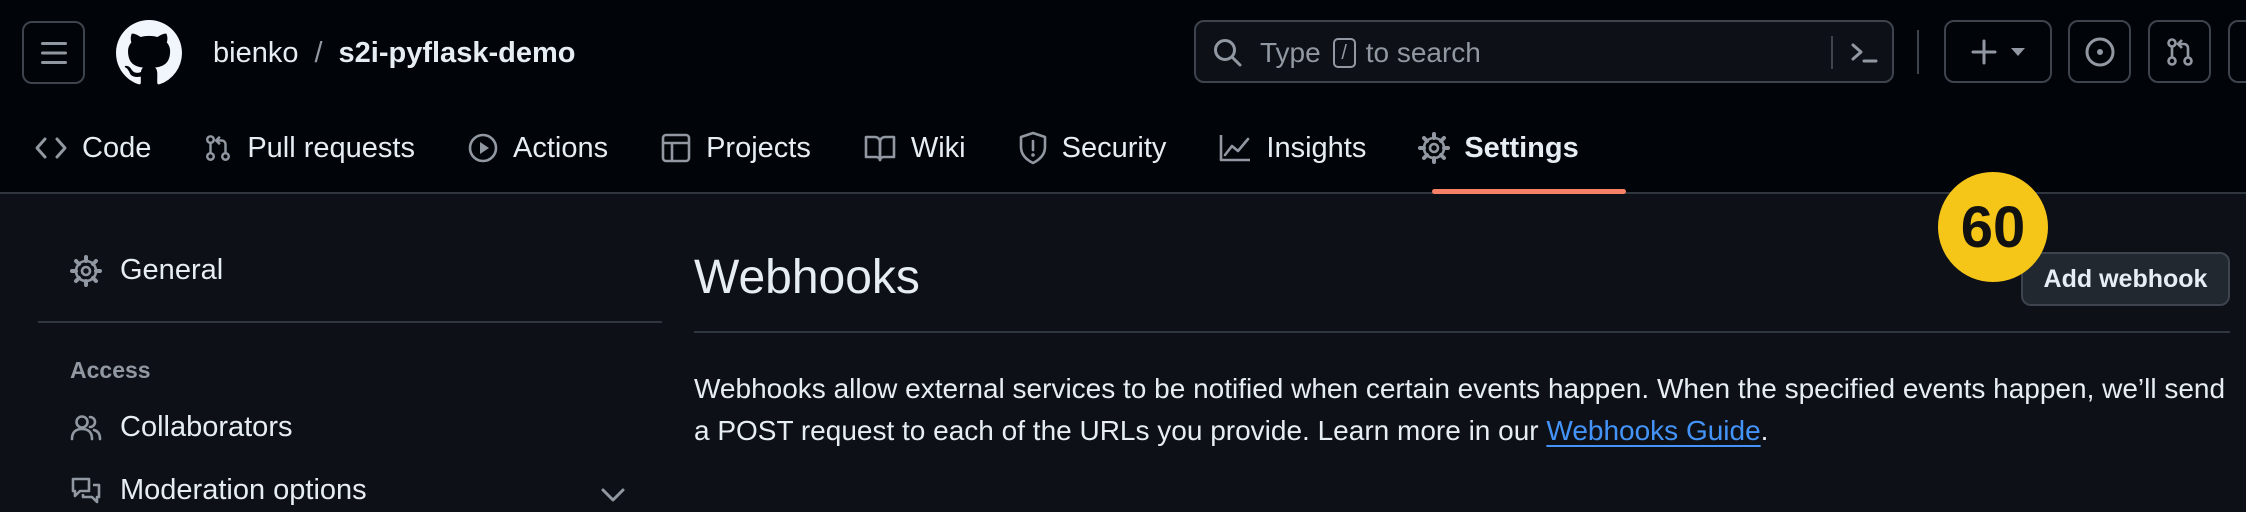 This screenshot has height=512, width=2246. What do you see at coordinates (51, 148) in the screenshot?
I see `code-icon` at bounding box center [51, 148].